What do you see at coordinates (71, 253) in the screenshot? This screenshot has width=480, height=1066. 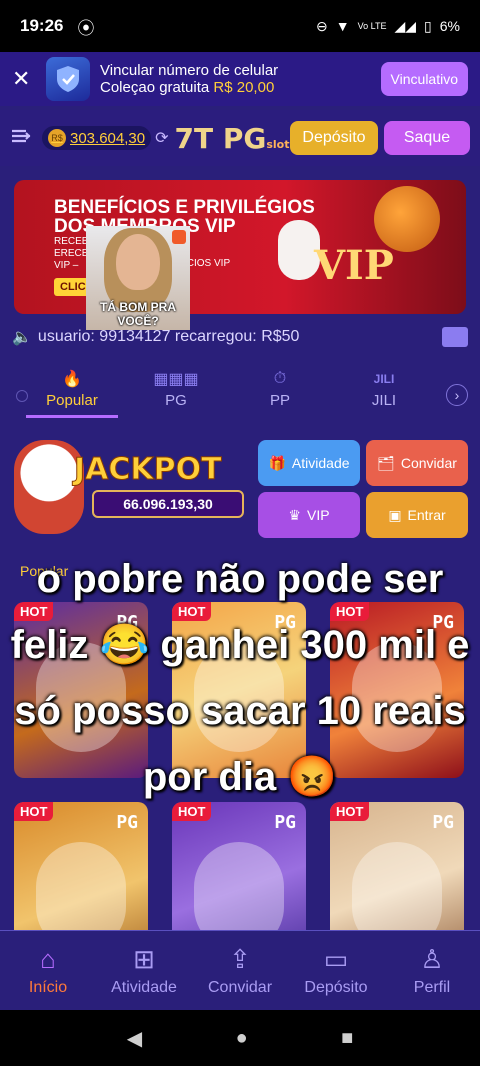 I see `banner-subtext: RECEB ERECE VIP –` at bounding box center [71, 253].